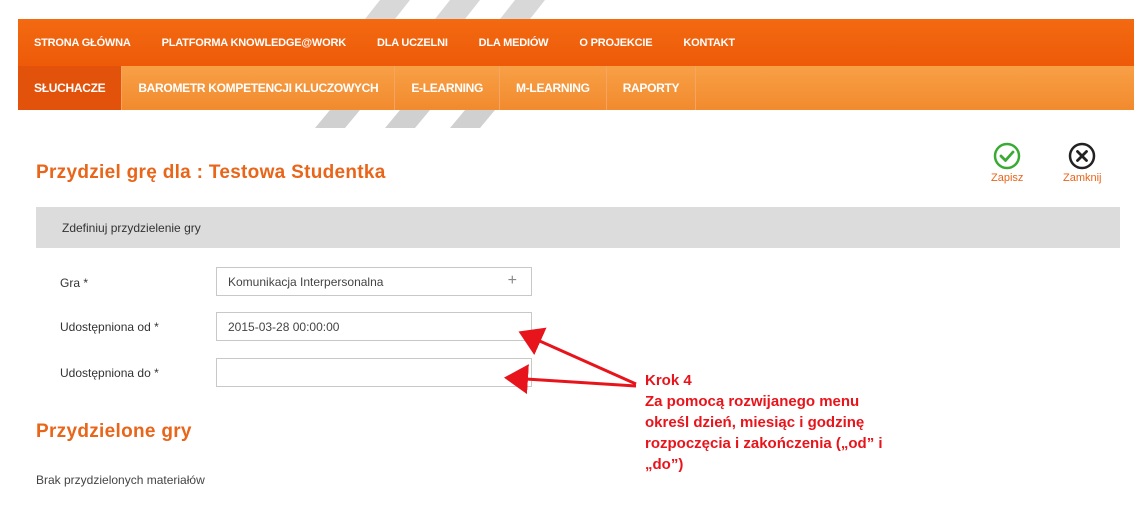 The image size is (1134, 518). Describe the element at coordinates (374, 372) in the screenshot. I see `to-date-input` at that location.